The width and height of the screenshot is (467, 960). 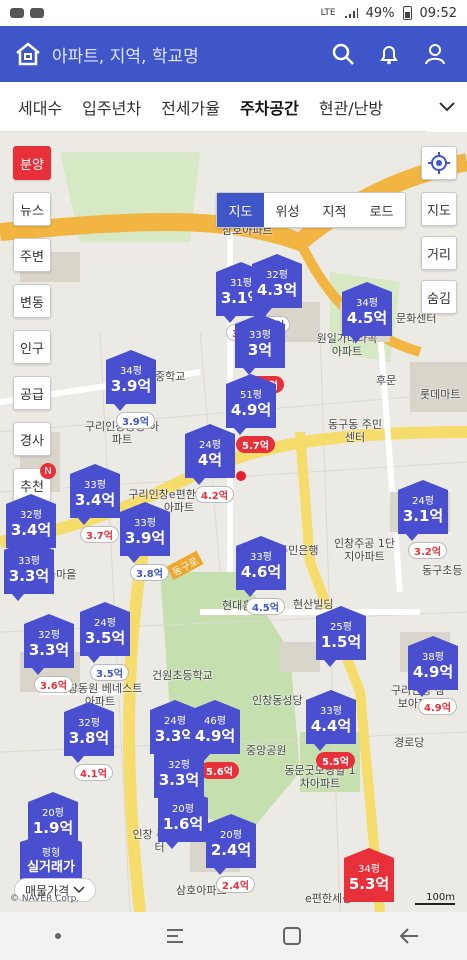 I want to click on filter-tabs: 세대수 입주년차 전세가율 주차공간 현관/난방, so click(x=233, y=106).